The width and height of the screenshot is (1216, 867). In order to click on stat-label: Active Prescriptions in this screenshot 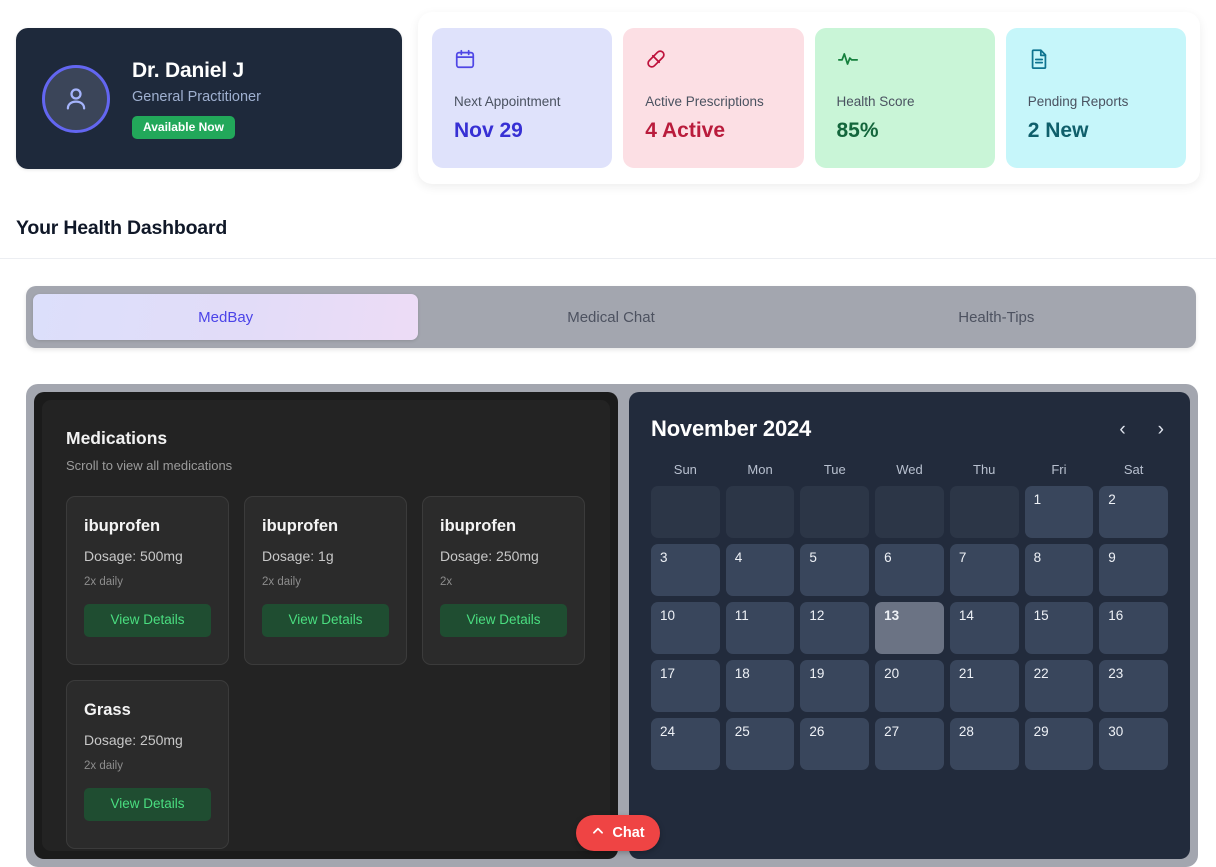, I will do `click(704, 101)`.